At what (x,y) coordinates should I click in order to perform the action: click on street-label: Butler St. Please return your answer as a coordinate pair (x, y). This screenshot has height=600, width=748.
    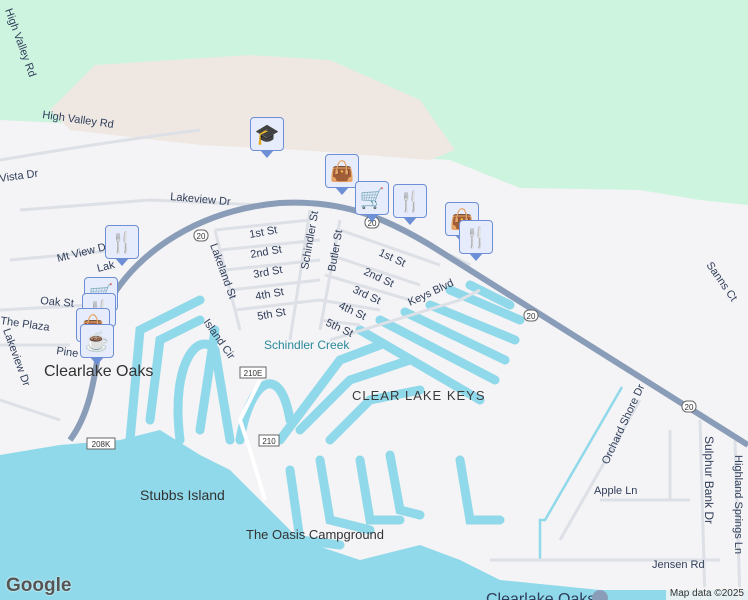
    Looking at the image, I should click on (335, 251).